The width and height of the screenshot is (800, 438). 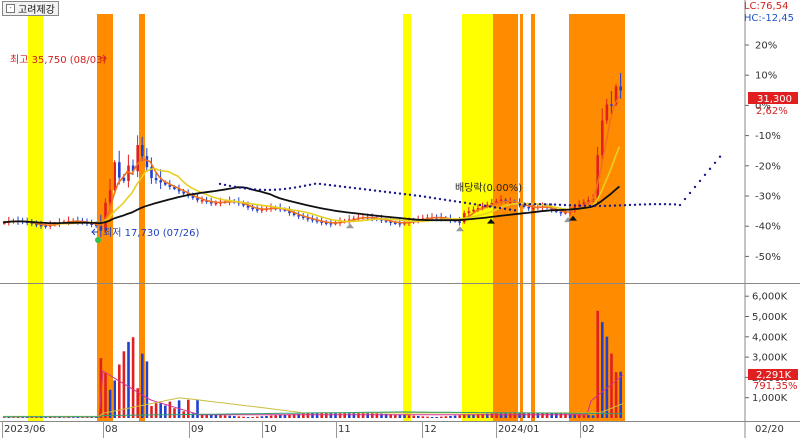 What do you see at coordinates (430, 429) in the screenshot?
I see `date-label: 12` at bounding box center [430, 429].